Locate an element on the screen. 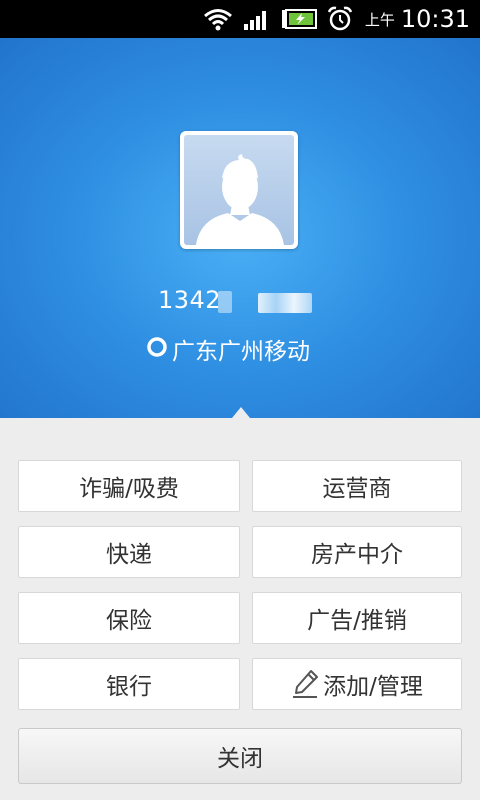 Image resolution: width=480 pixels, height=800 pixels. add-manage-button: 添加/管理 is located at coordinates (357, 684).